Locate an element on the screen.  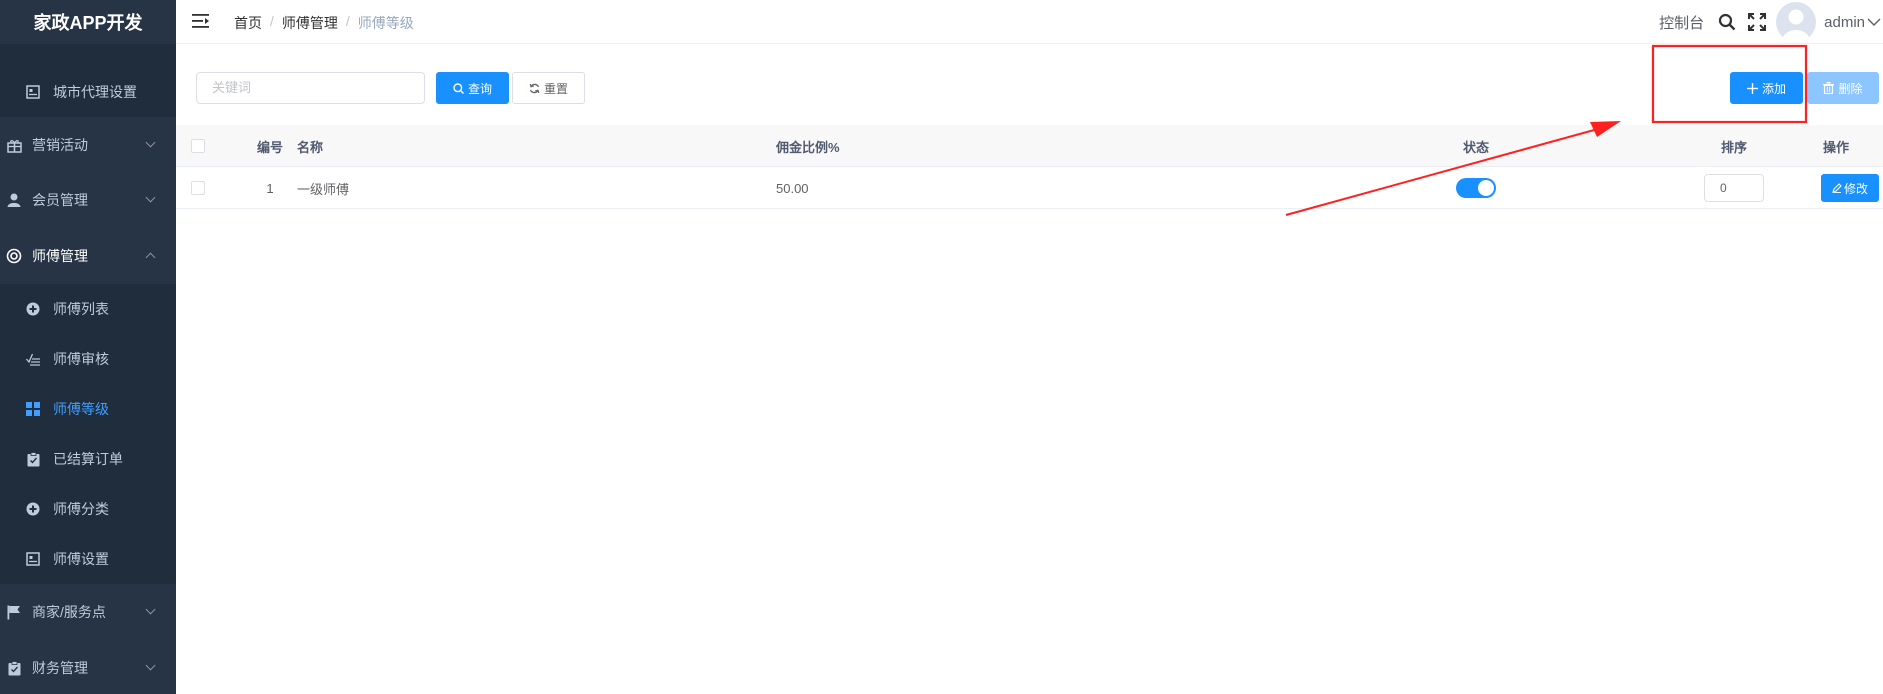
dashboard-link: 控制台 is located at coordinates (1681, 22).